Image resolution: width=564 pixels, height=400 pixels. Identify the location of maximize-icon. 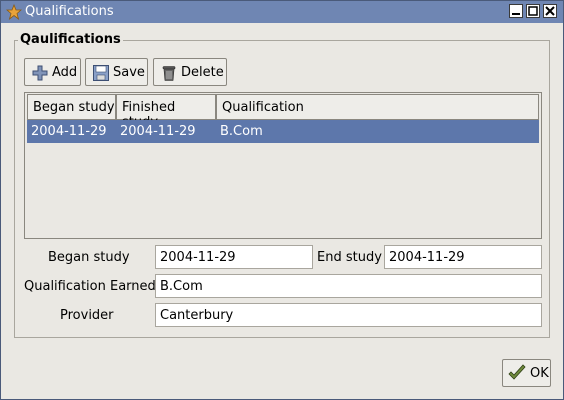
(533, 11).